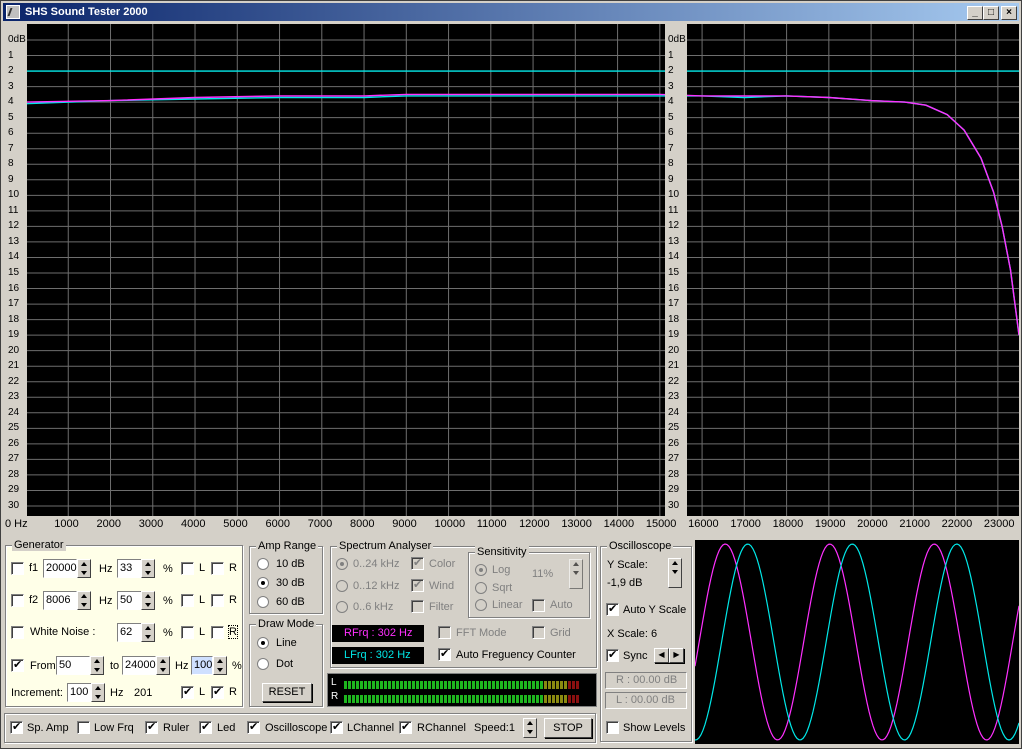  Describe the element at coordinates (17, 665) in the screenshot. I see `sweep-checkbox` at that location.